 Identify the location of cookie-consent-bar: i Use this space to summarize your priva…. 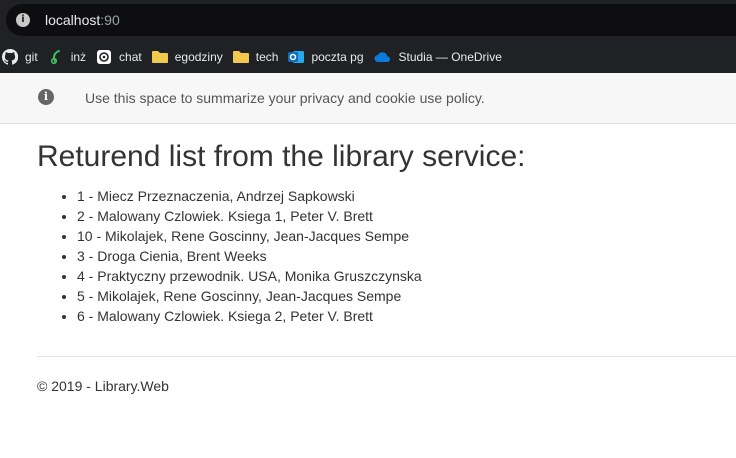
(368, 98).